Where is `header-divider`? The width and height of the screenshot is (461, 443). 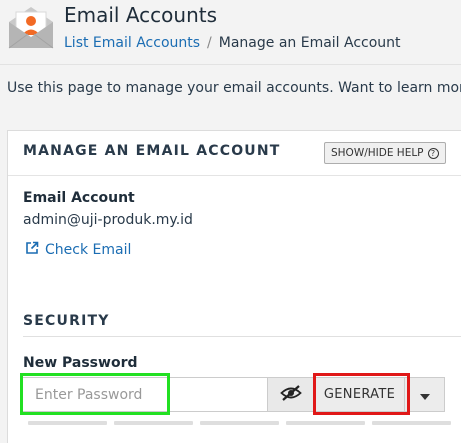 header-divider is located at coordinates (230, 64).